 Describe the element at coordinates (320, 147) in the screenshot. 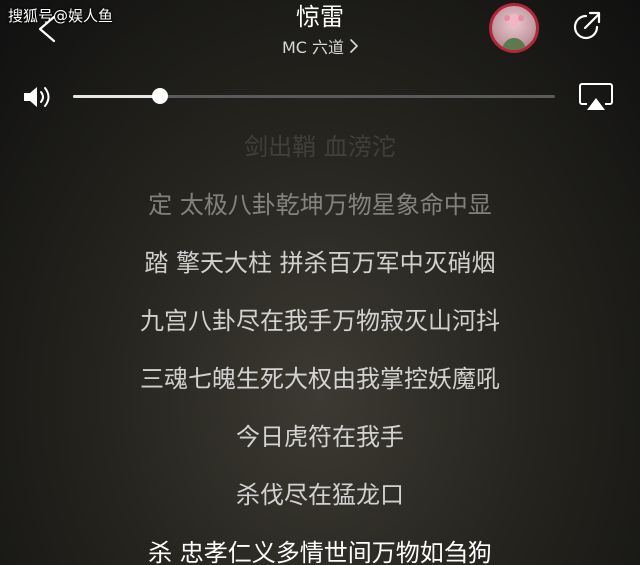

I see `lyric-line: 剑出鞘 血滂沱` at that location.